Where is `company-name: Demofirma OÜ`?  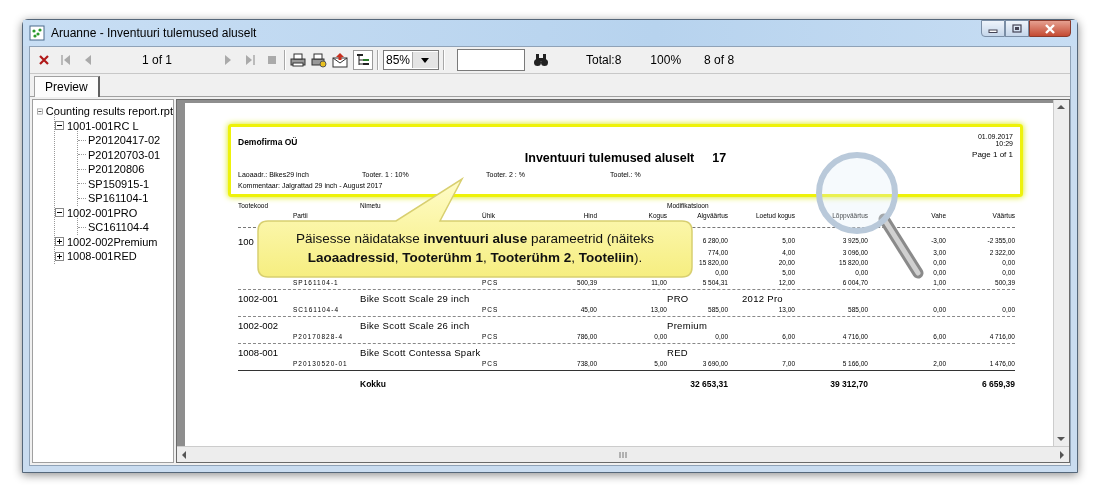
company-name: Demofirma OÜ is located at coordinates (268, 142).